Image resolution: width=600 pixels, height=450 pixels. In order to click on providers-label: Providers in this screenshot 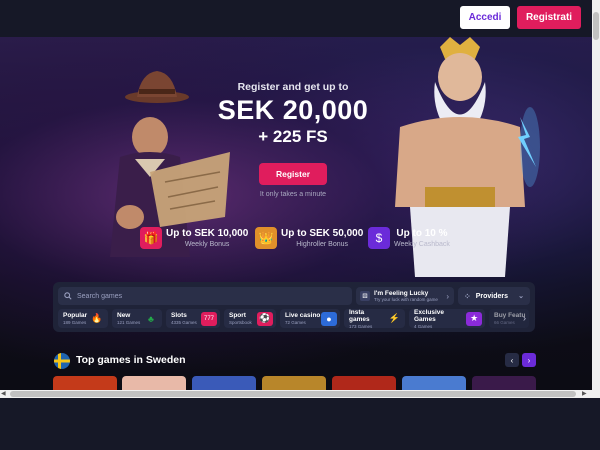, I will do `click(491, 296)`.